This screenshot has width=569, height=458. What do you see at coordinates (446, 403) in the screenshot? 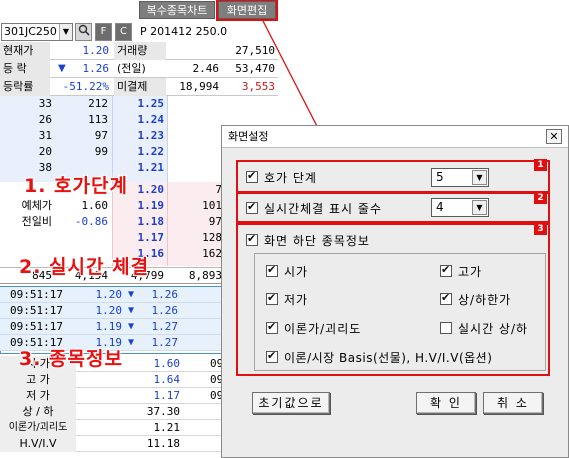
I see `ok-button: 확 인` at bounding box center [446, 403].